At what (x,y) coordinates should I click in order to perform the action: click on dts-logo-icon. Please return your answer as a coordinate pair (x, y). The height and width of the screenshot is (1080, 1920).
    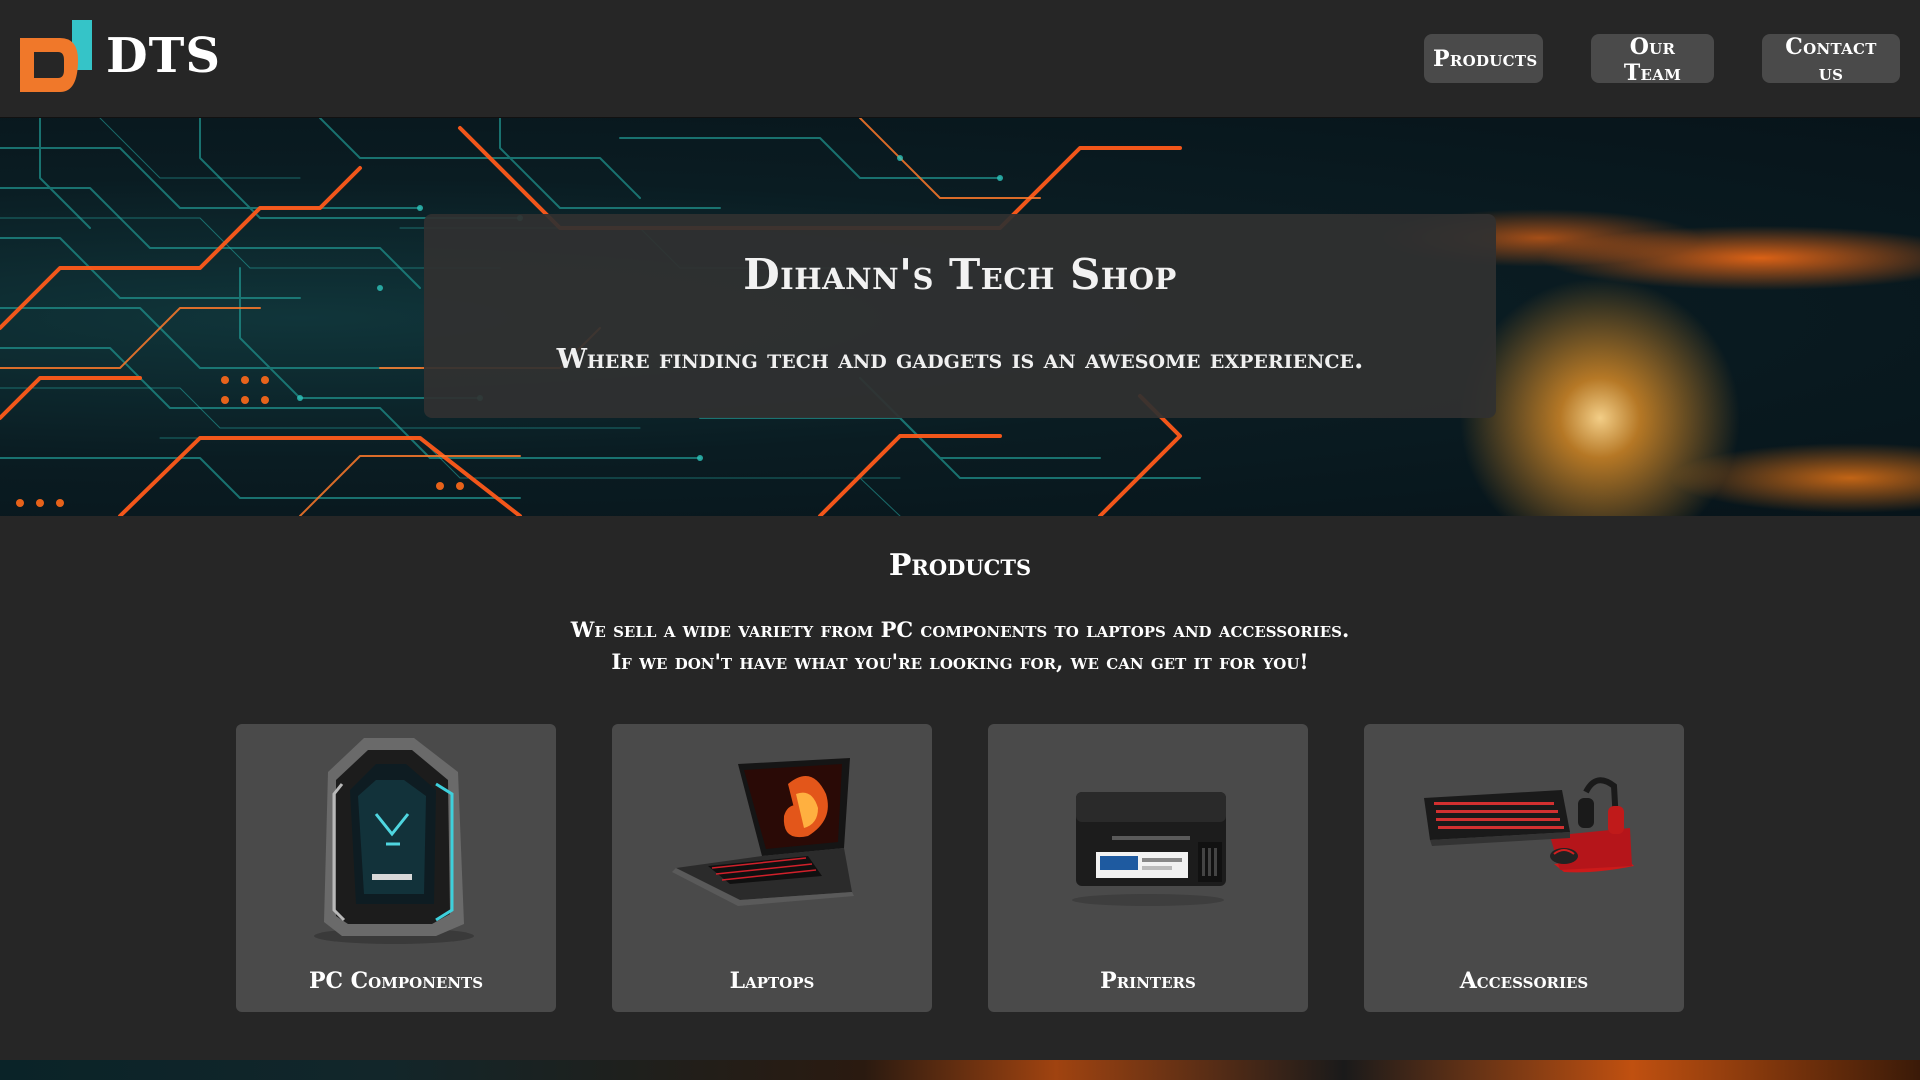
    Looking at the image, I should click on (56, 56).